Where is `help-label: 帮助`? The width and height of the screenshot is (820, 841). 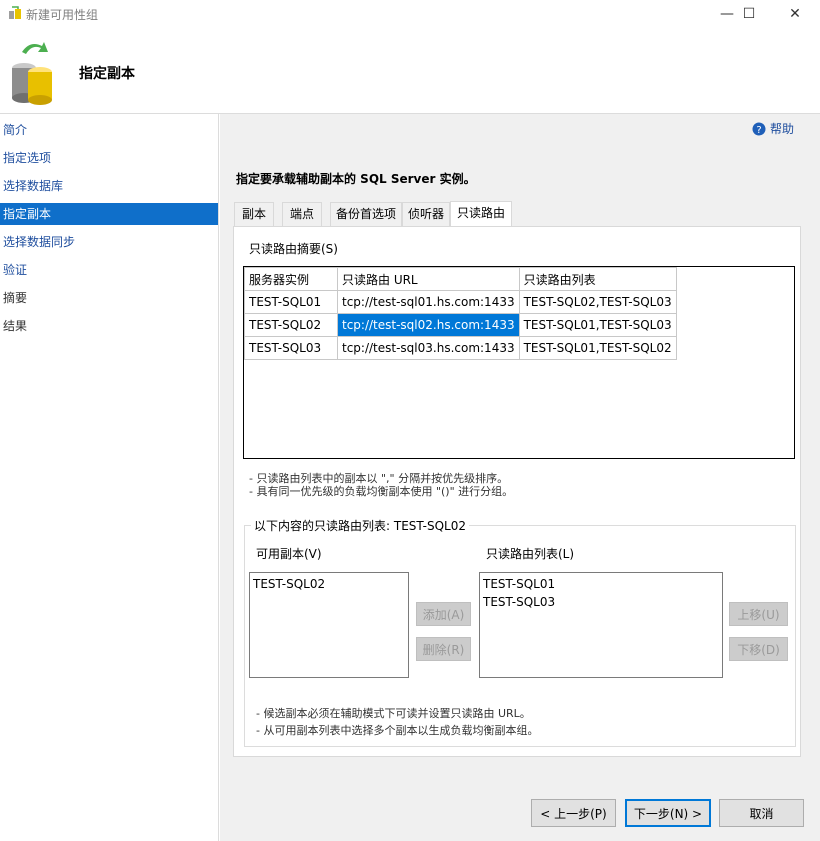
help-label: 帮助 is located at coordinates (782, 129).